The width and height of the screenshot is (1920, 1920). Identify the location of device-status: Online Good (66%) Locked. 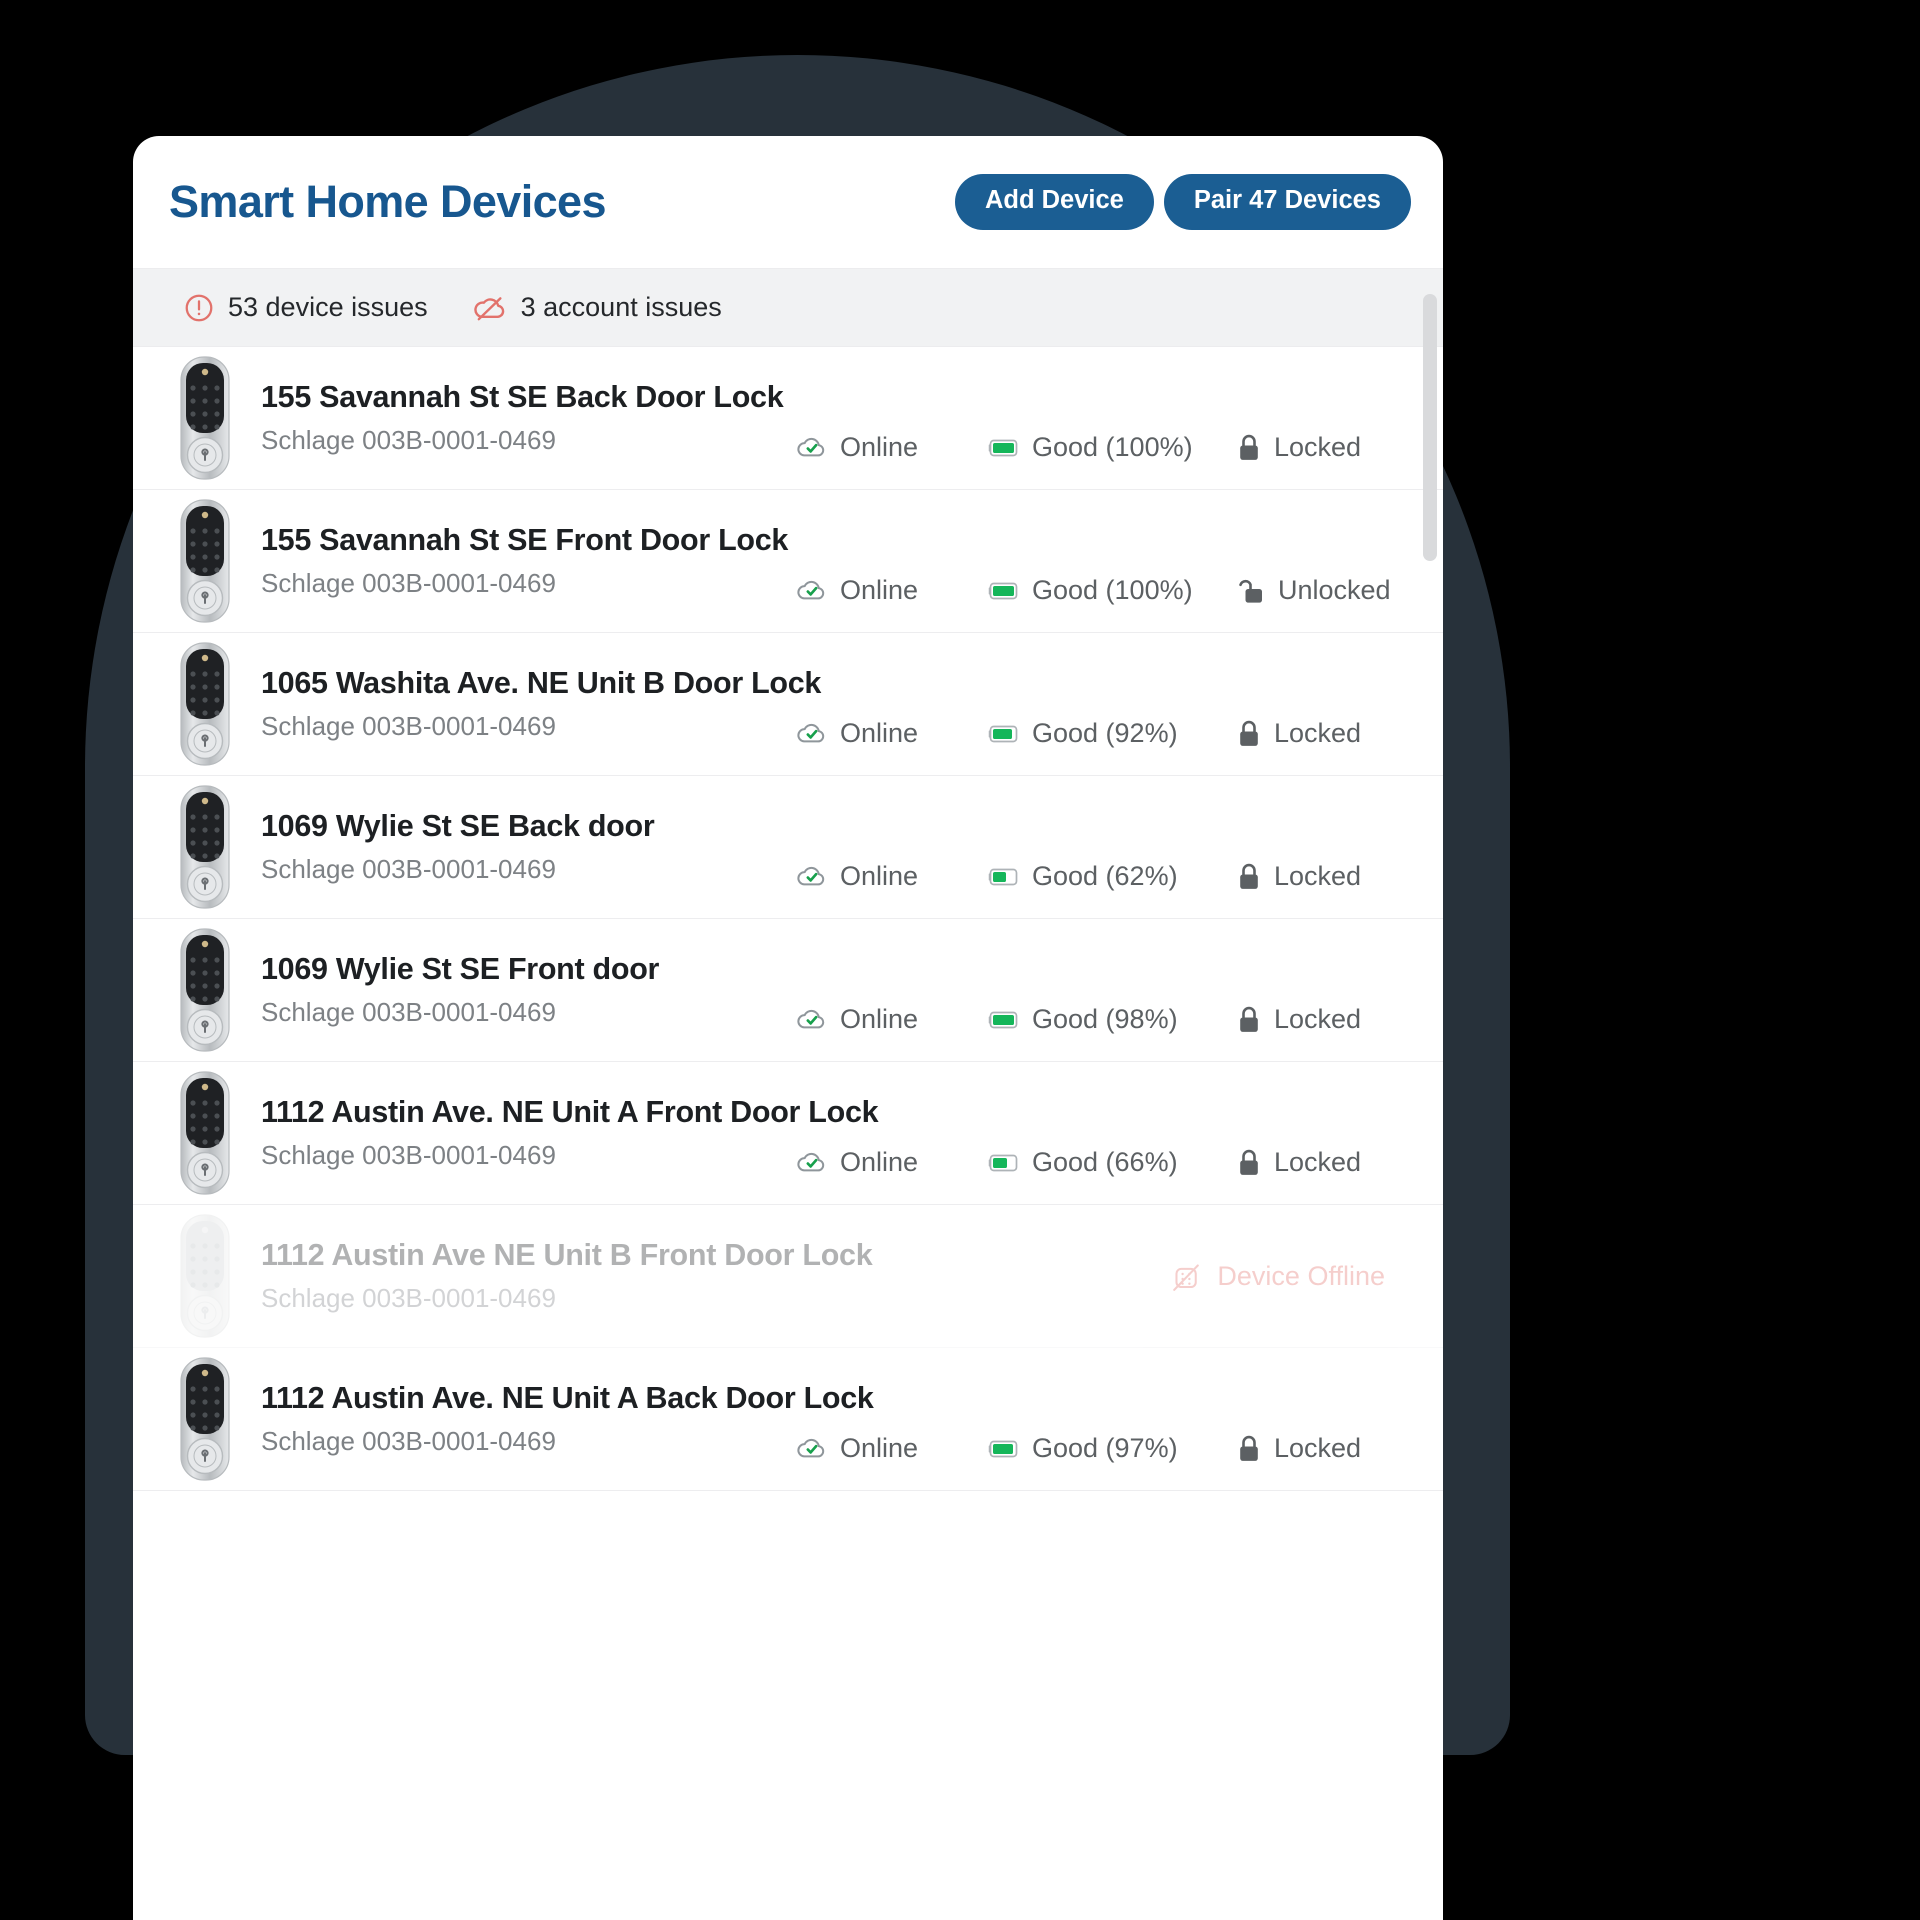
(1102, 1175).